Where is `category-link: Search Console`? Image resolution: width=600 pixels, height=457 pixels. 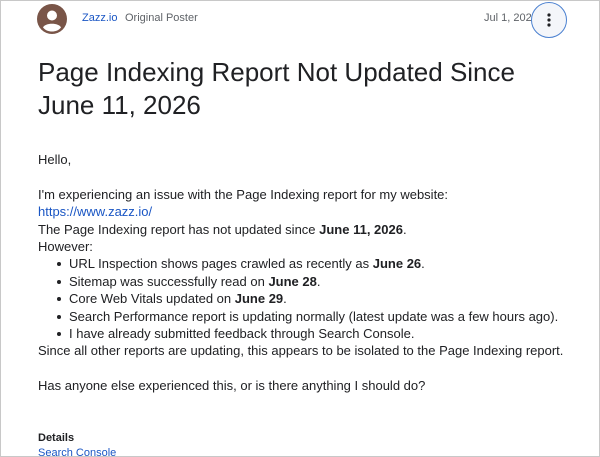 category-link: Search Console is located at coordinates (77, 451).